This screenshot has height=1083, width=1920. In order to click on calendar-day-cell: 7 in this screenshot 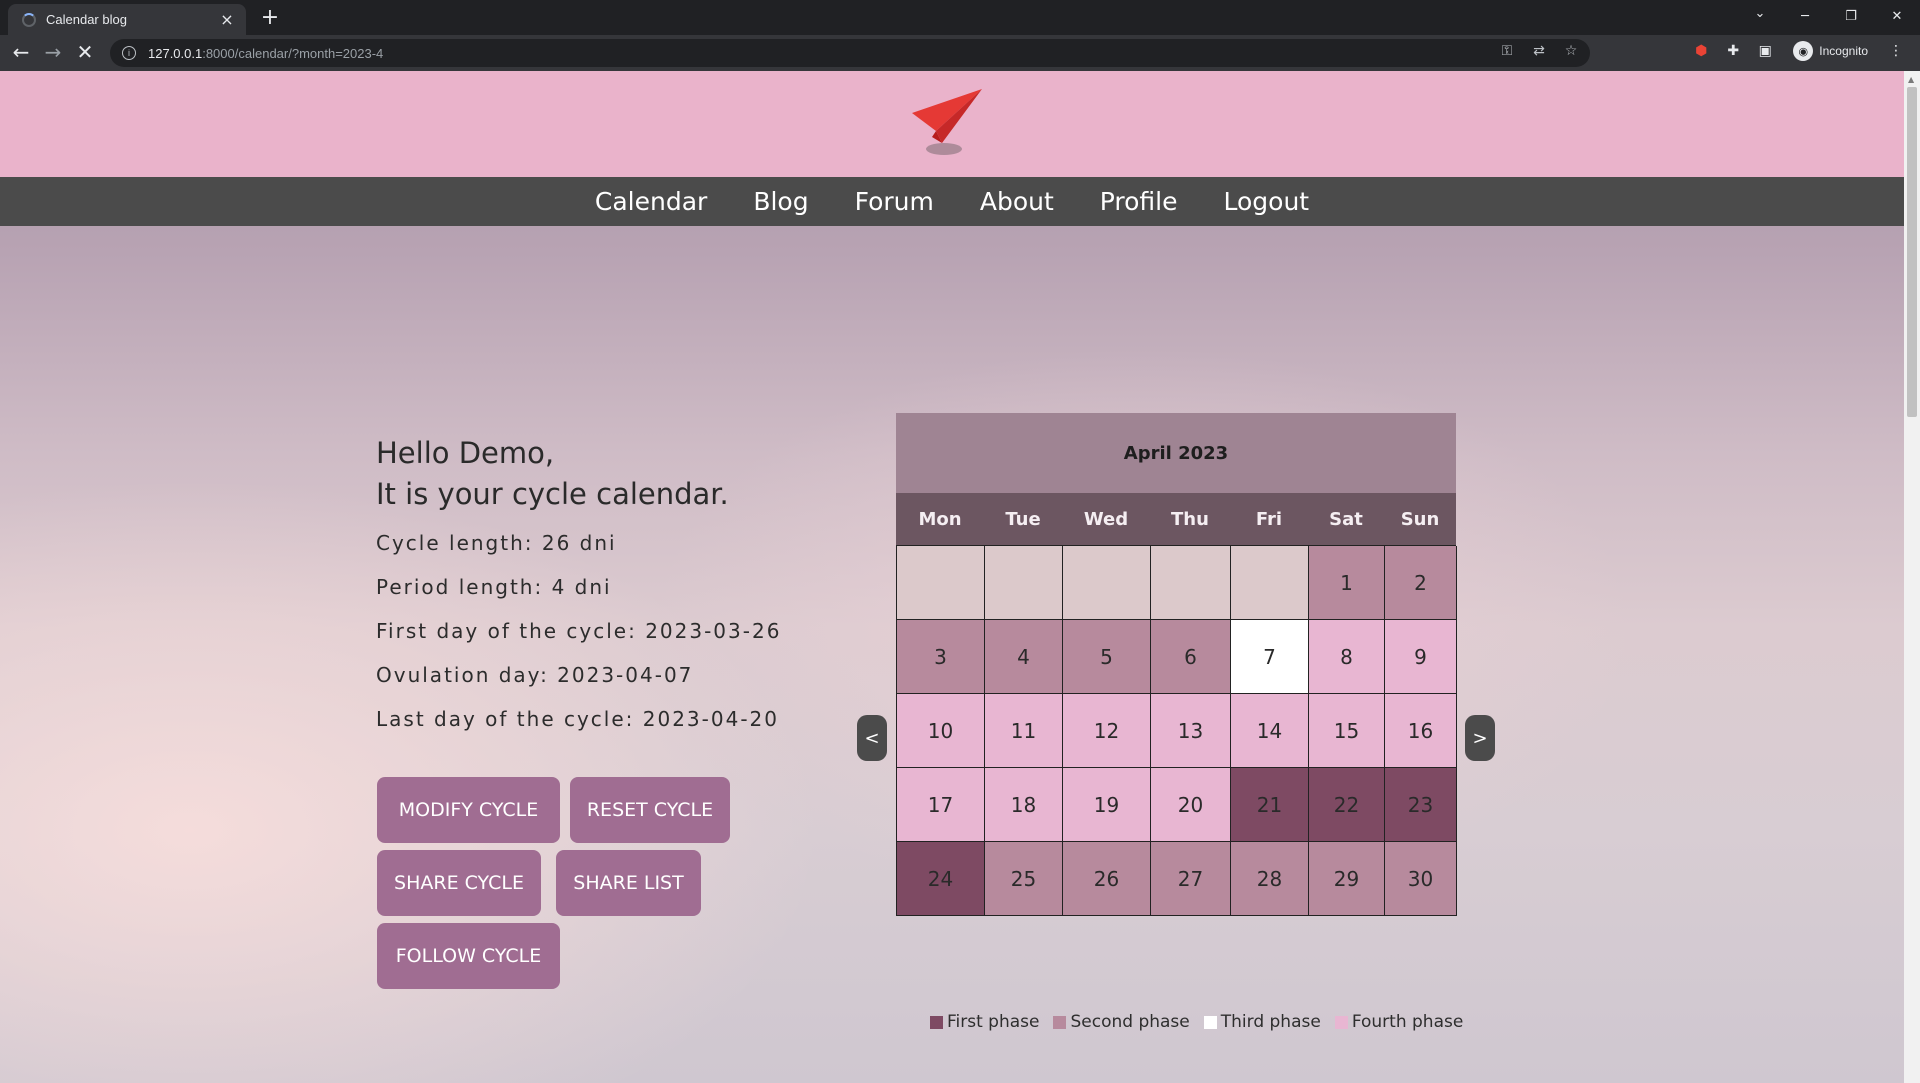, I will do `click(1270, 657)`.